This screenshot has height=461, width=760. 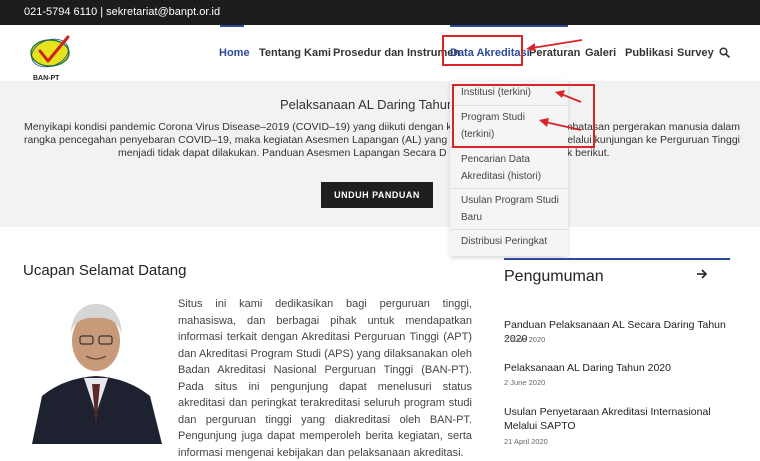 I want to click on contact-info: 021-5794 6110 | sekretariat@banpt.or.id, so click(x=122, y=12).